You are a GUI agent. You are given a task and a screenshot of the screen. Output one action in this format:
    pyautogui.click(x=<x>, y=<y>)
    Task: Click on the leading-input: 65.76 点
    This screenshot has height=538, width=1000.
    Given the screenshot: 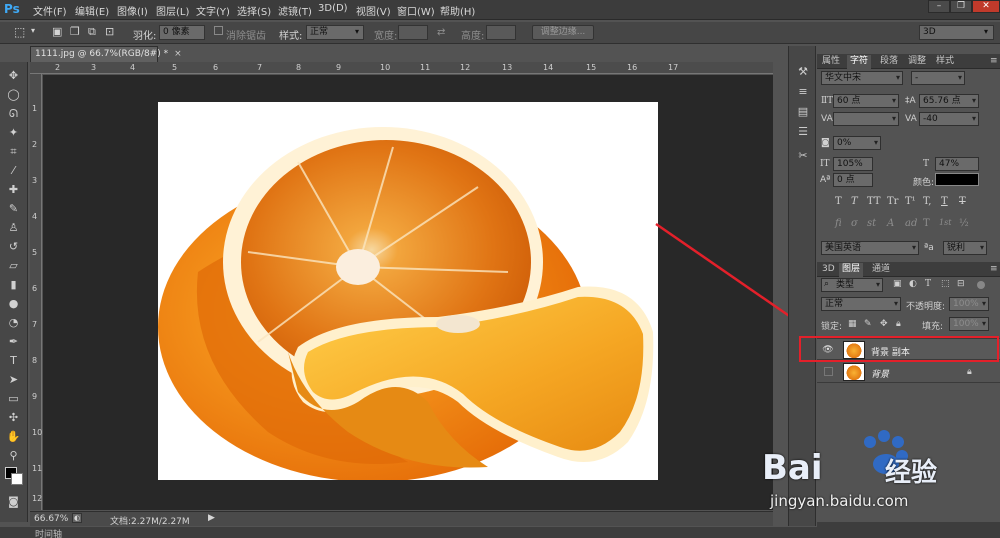 What is the action you would take?
    pyautogui.click(x=949, y=101)
    